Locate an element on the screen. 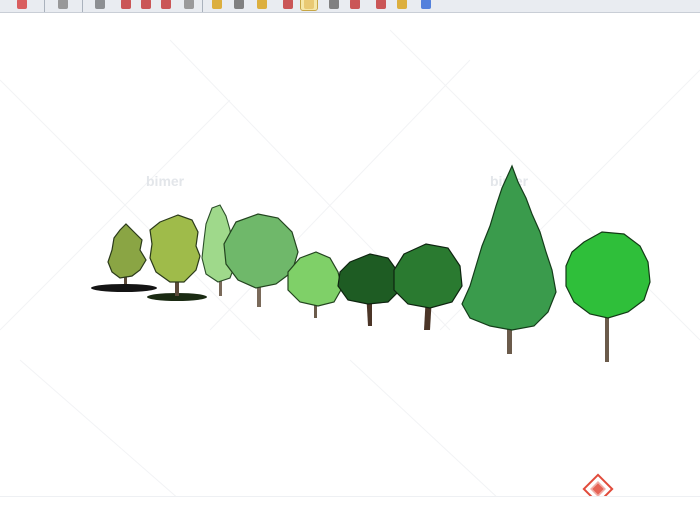  look-around-button is located at coordinates (402, 5).